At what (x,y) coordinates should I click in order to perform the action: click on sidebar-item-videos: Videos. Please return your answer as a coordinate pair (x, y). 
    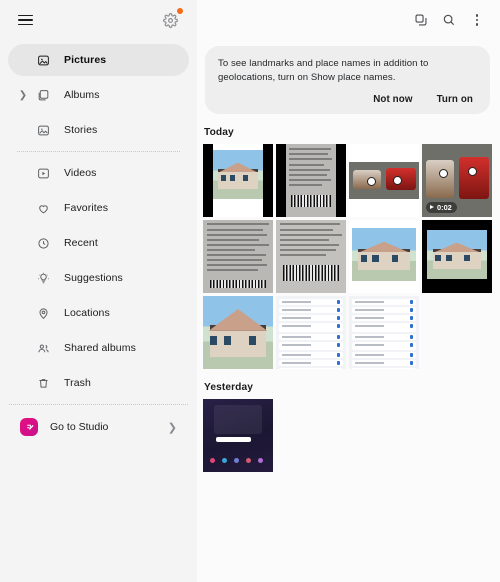
    Looking at the image, I should click on (98, 173).